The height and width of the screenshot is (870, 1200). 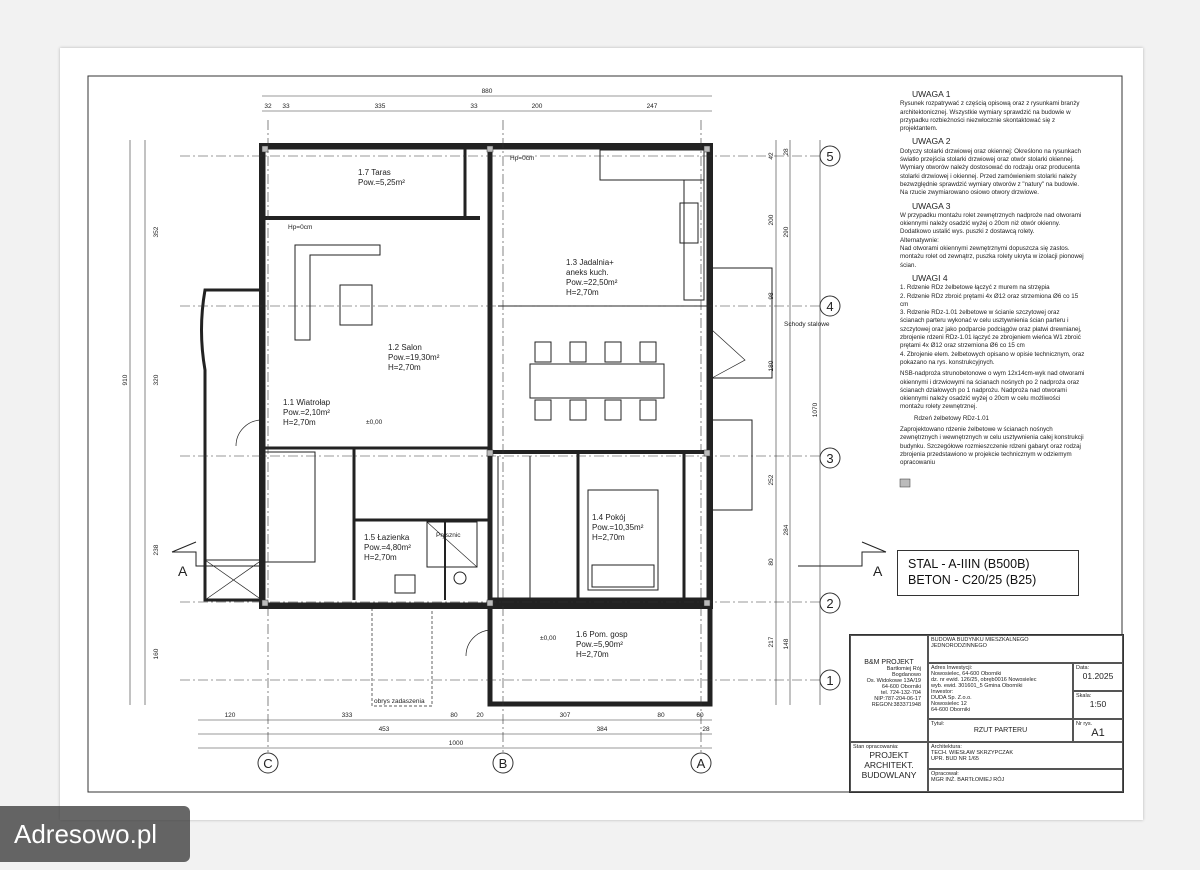 I want to click on dim-right: 180, so click(x=771, y=365).